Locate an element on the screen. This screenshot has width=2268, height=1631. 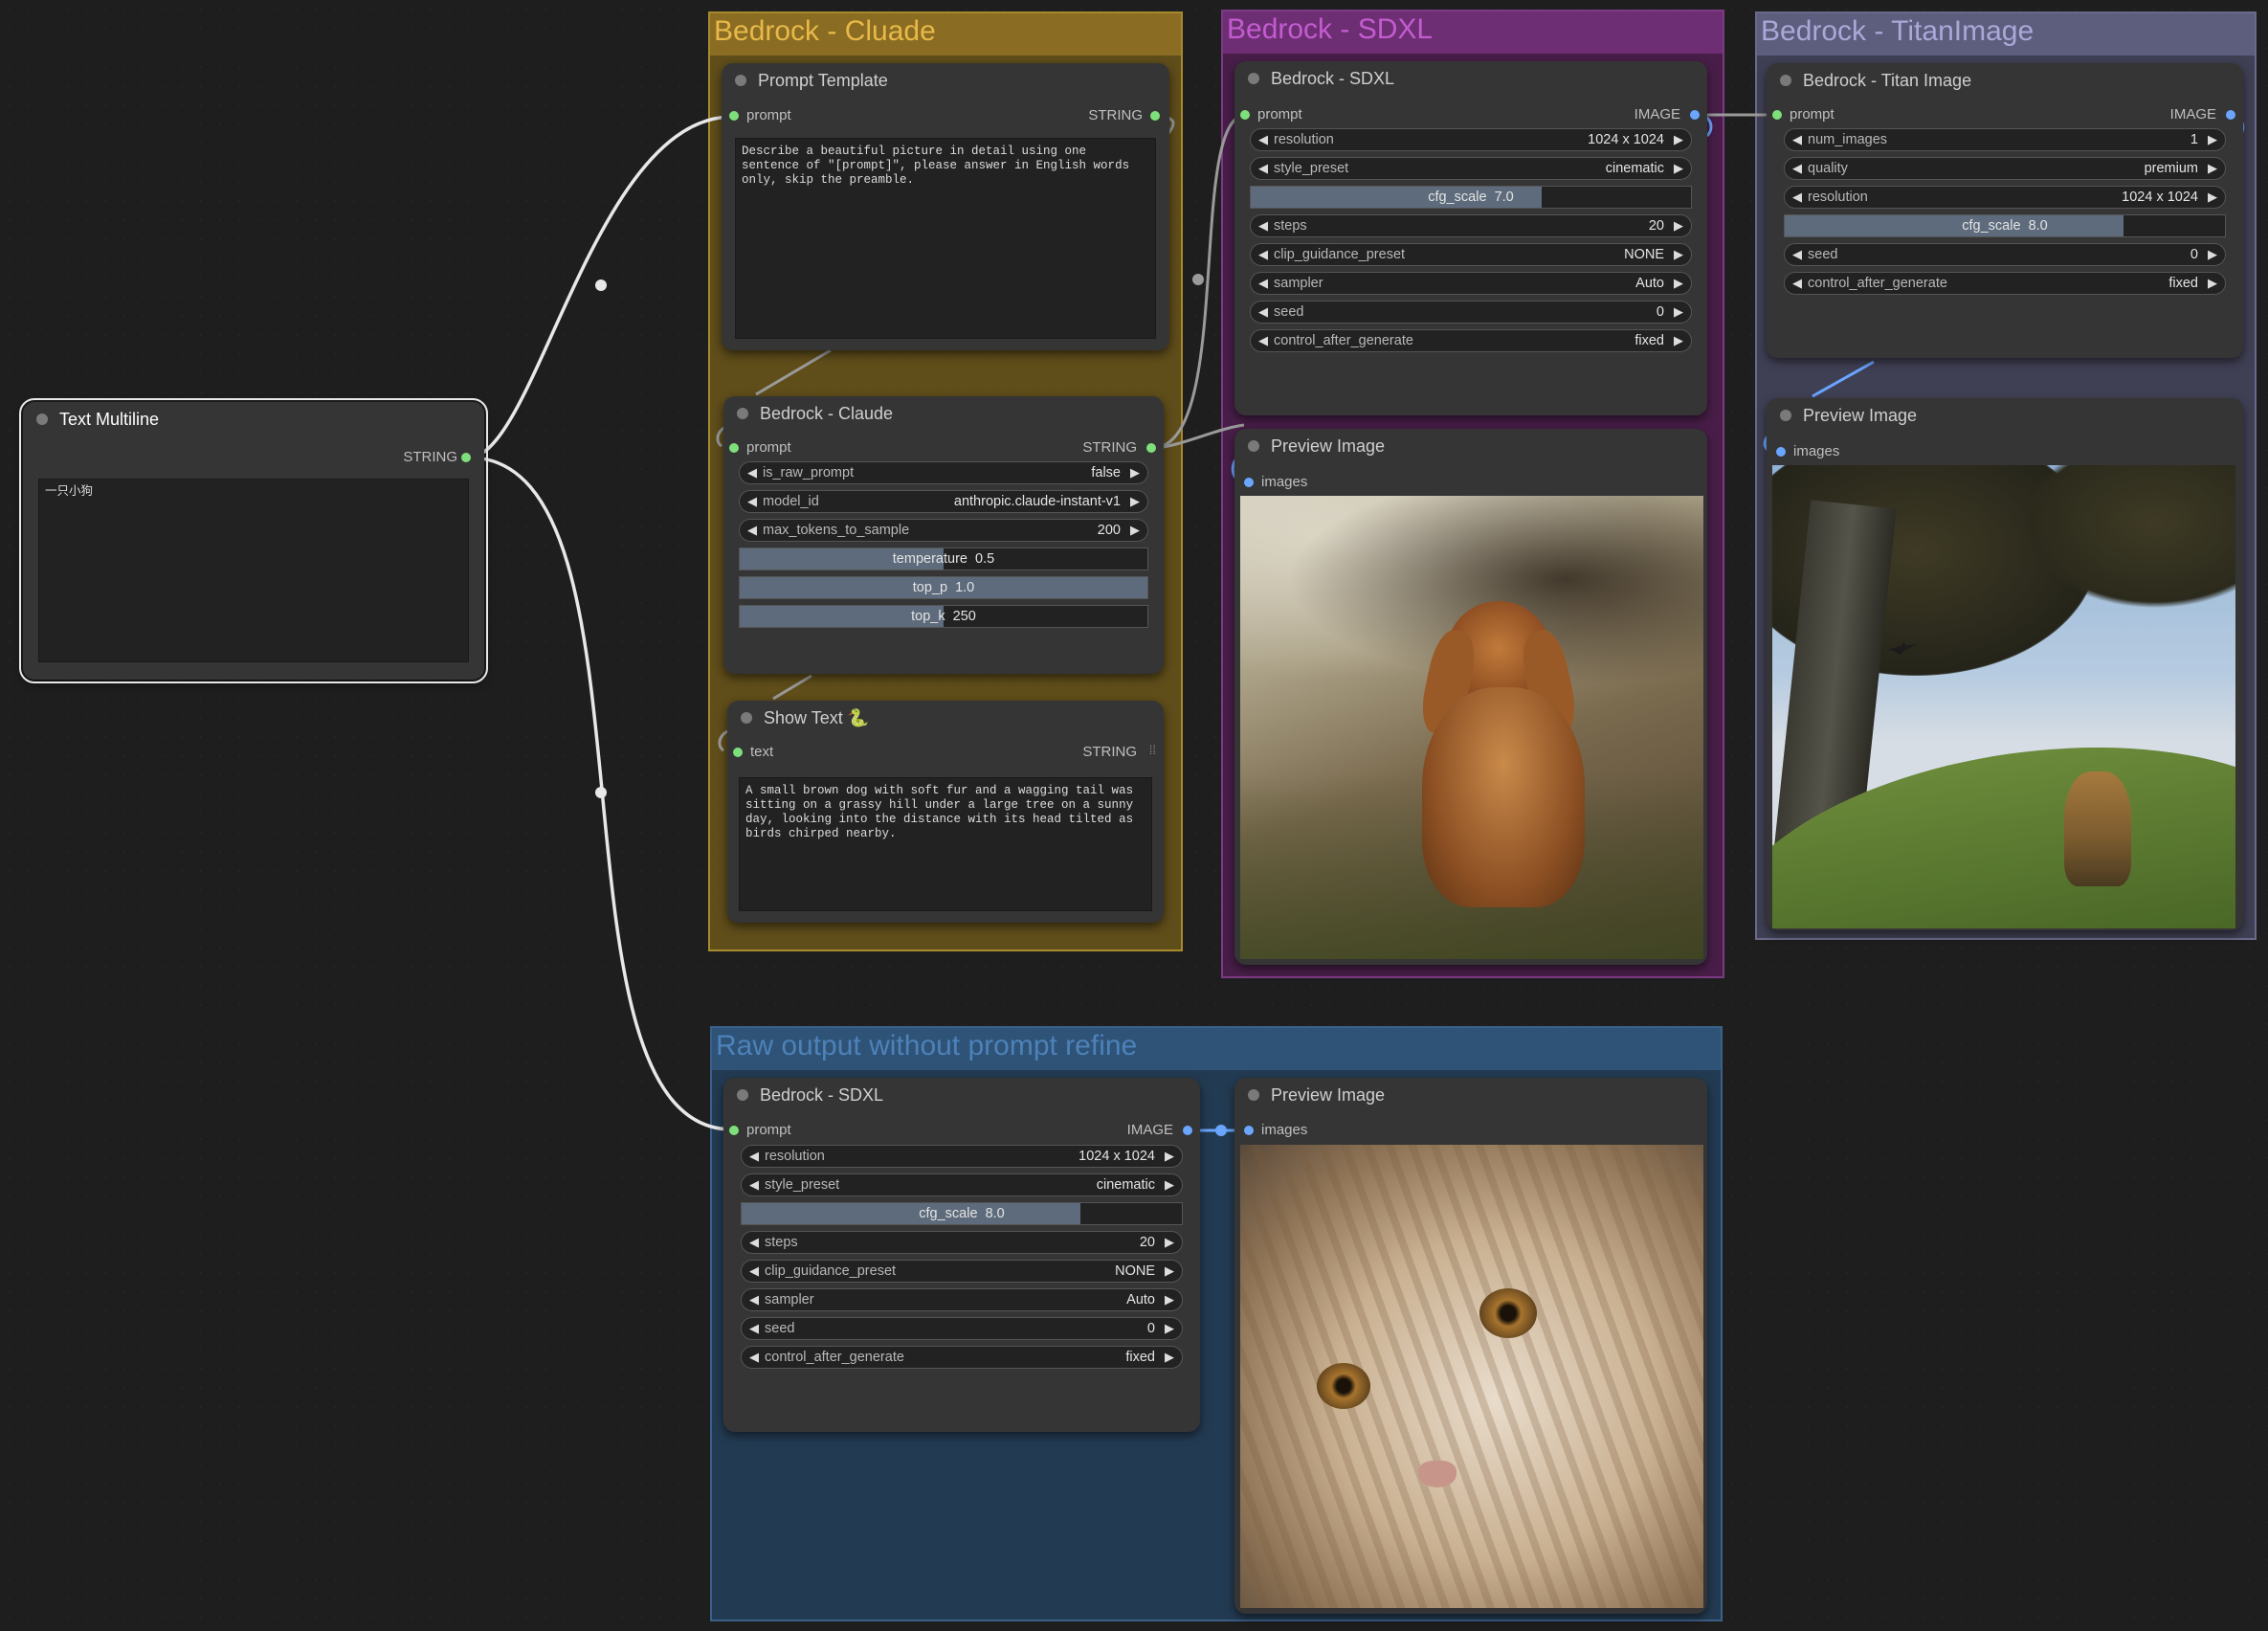
generated-cat-image is located at coordinates (1471, 1376).